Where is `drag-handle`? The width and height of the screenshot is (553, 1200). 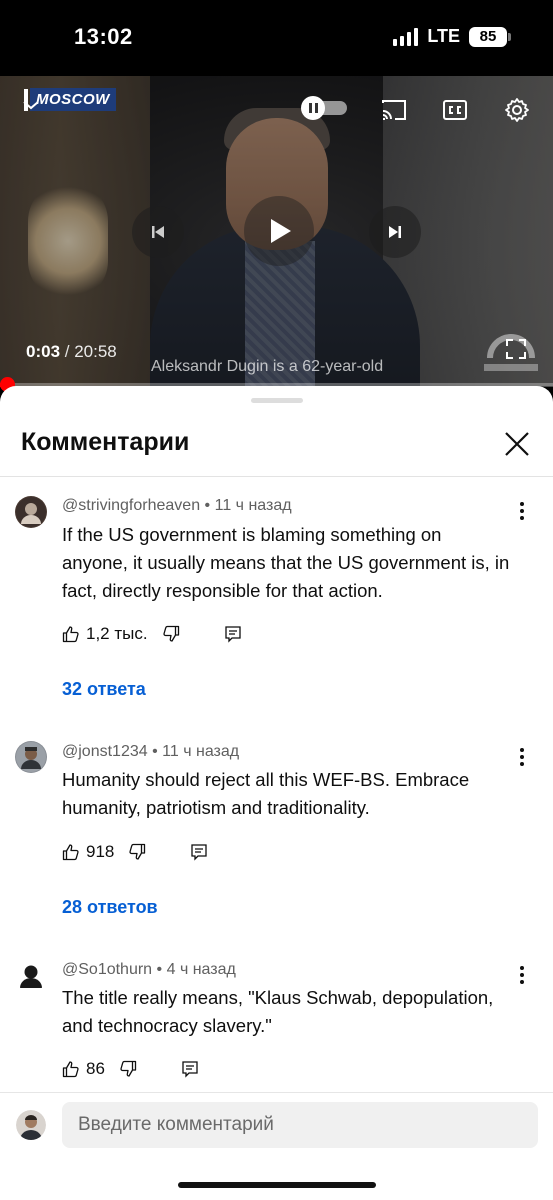 drag-handle is located at coordinates (277, 400).